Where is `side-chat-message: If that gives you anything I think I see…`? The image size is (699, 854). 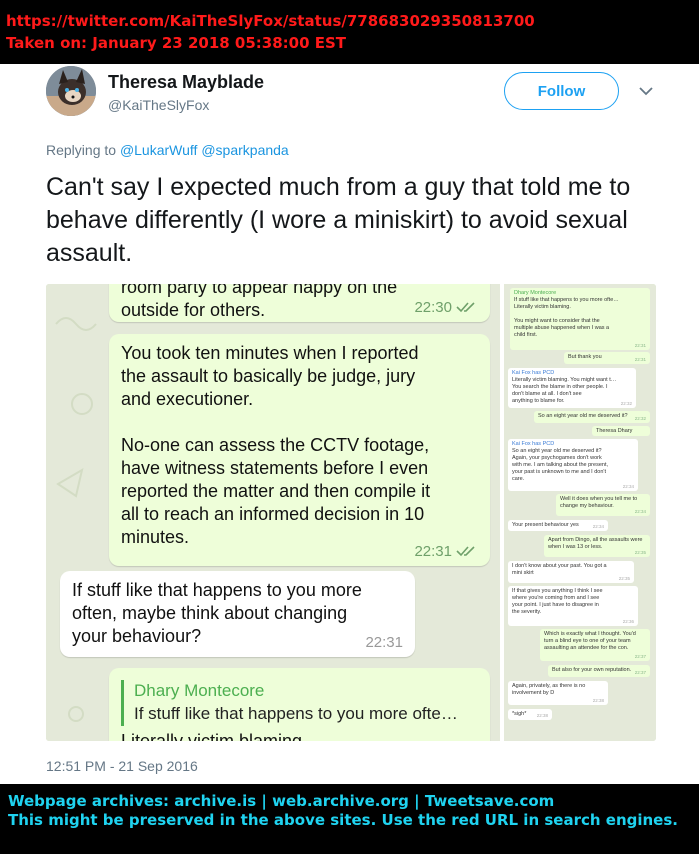 side-chat-message: If that gives you anything I think I see… is located at coordinates (573, 606).